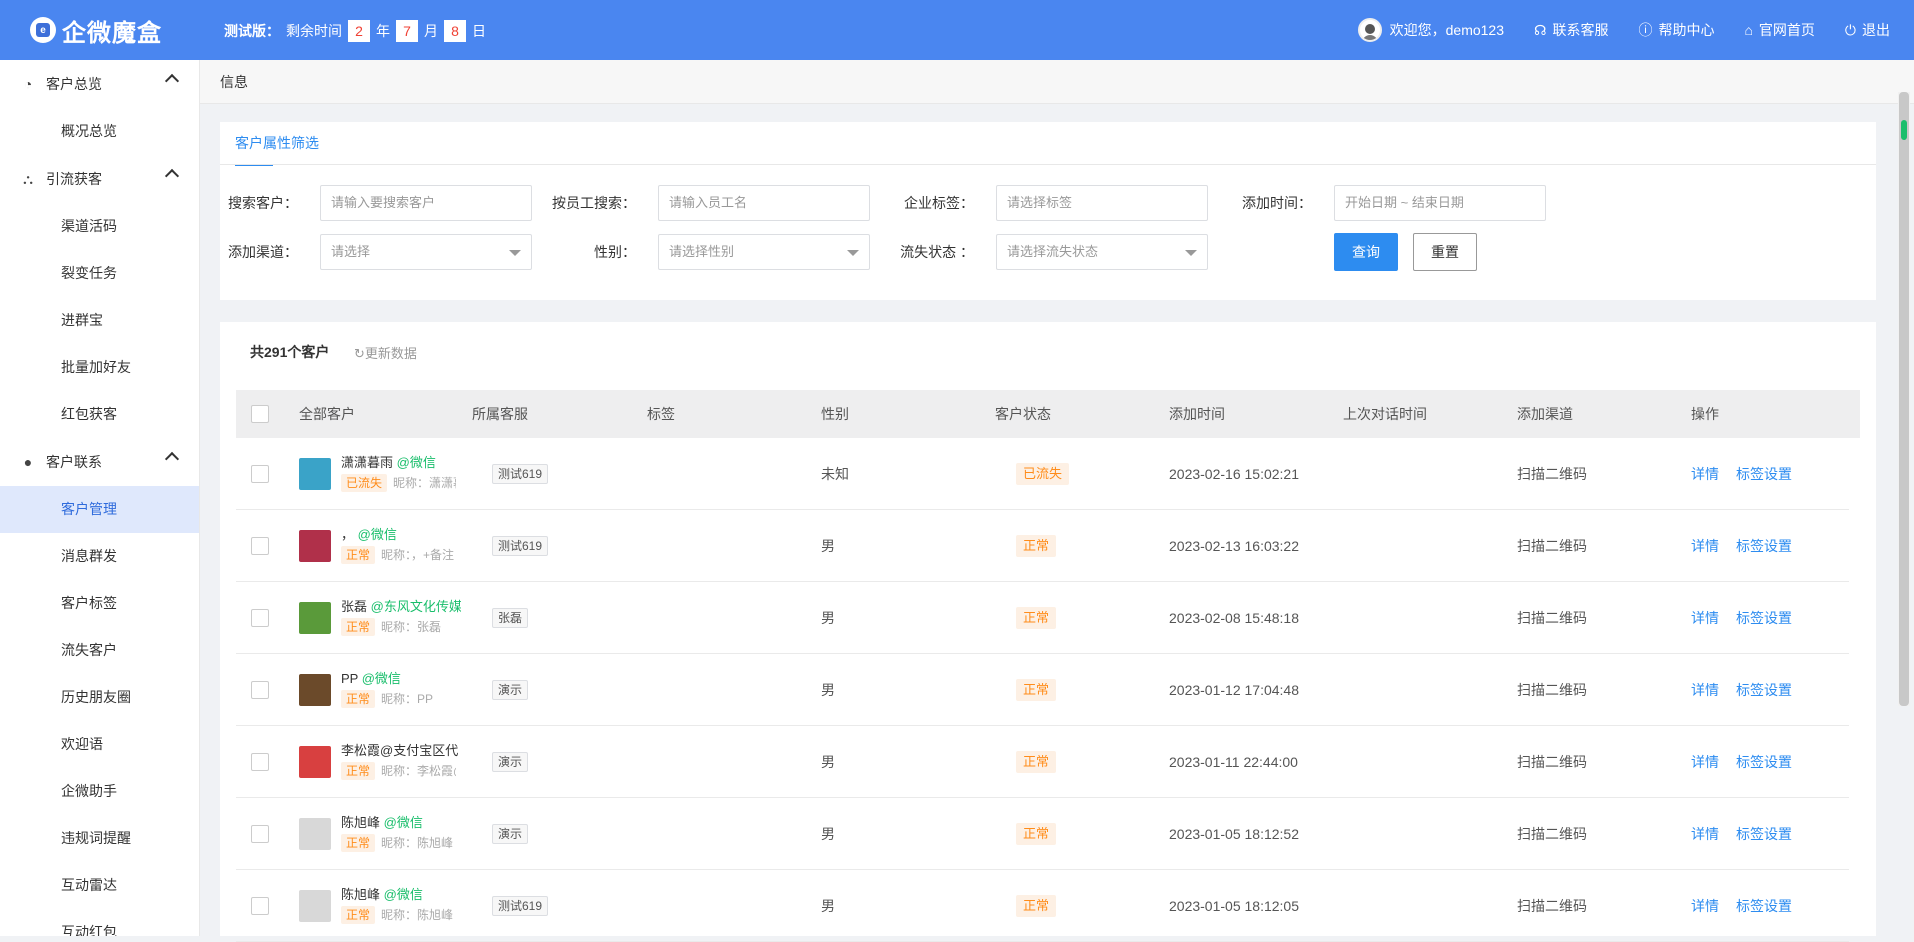  I want to click on customer-avatar, so click(315, 690).